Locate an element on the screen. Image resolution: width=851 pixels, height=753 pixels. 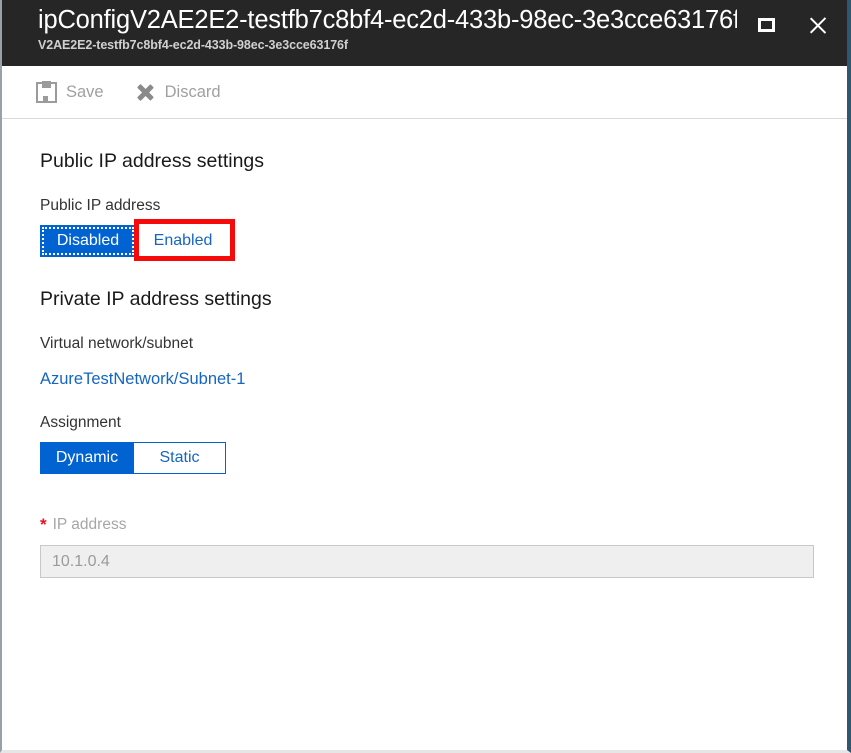
window-controls is located at coordinates (792, 25).